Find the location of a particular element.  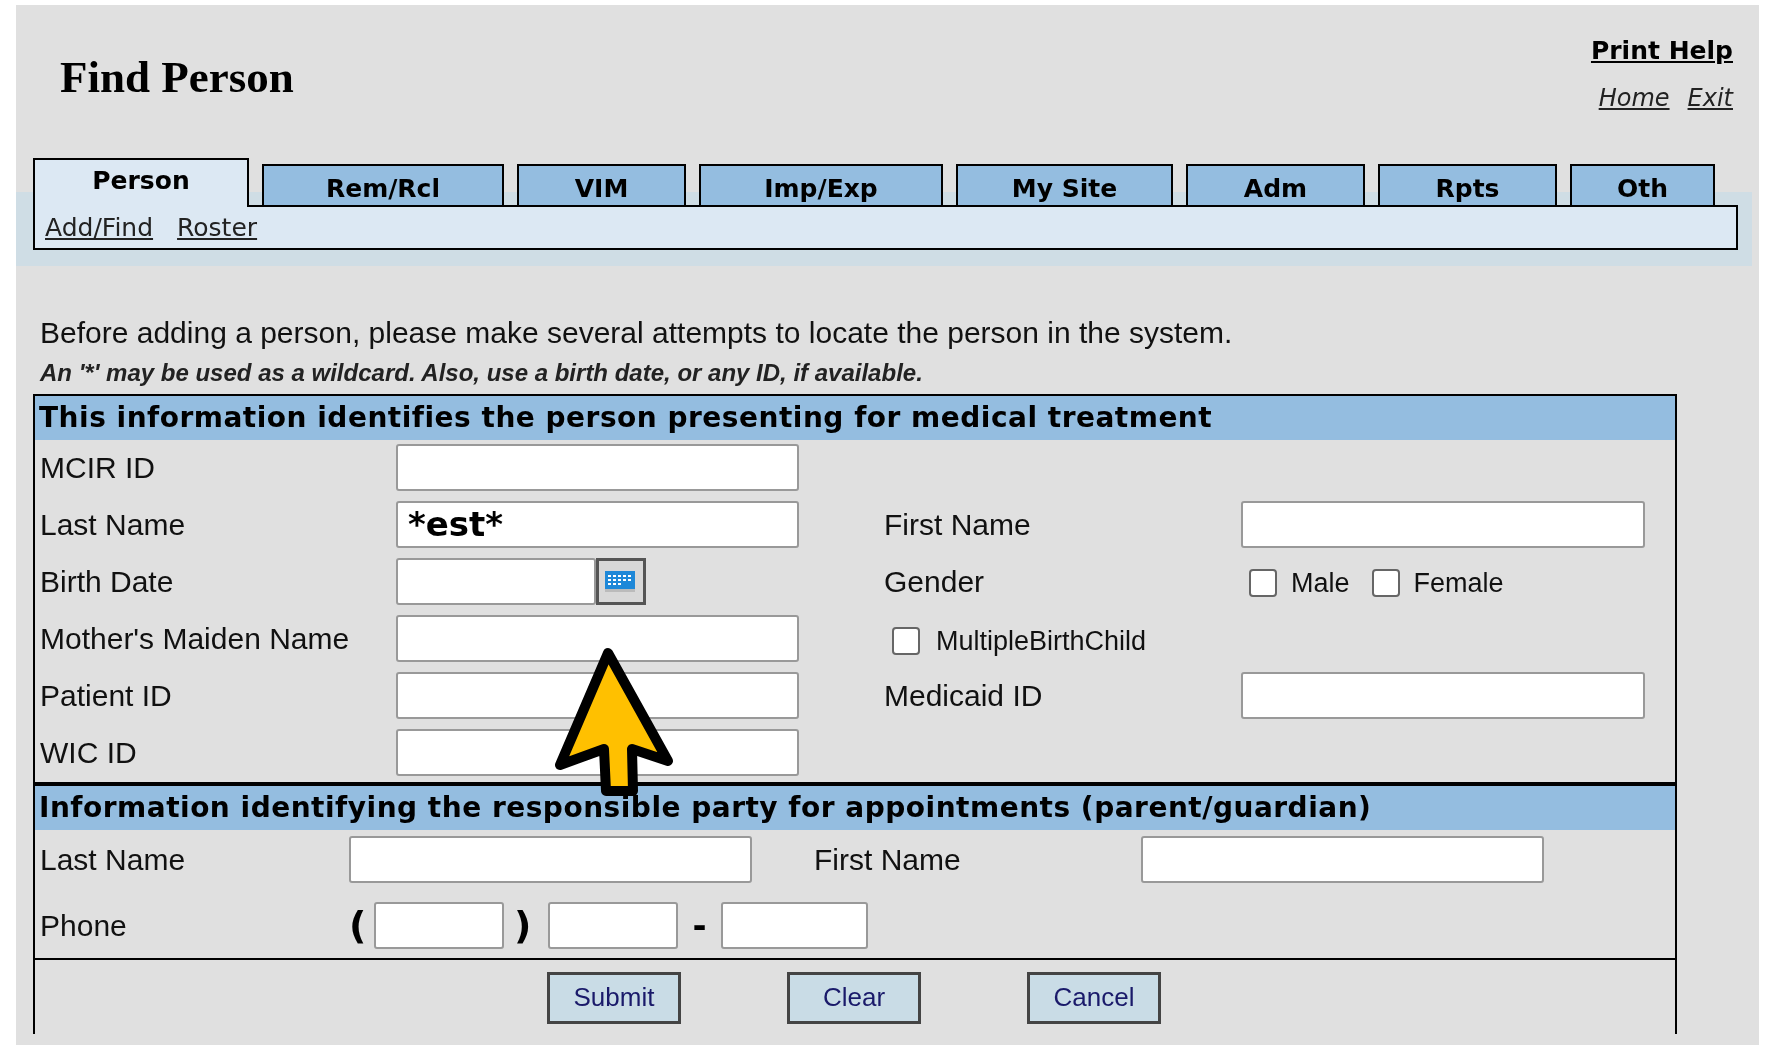

paren-text: ) is located at coordinates (523, 925).